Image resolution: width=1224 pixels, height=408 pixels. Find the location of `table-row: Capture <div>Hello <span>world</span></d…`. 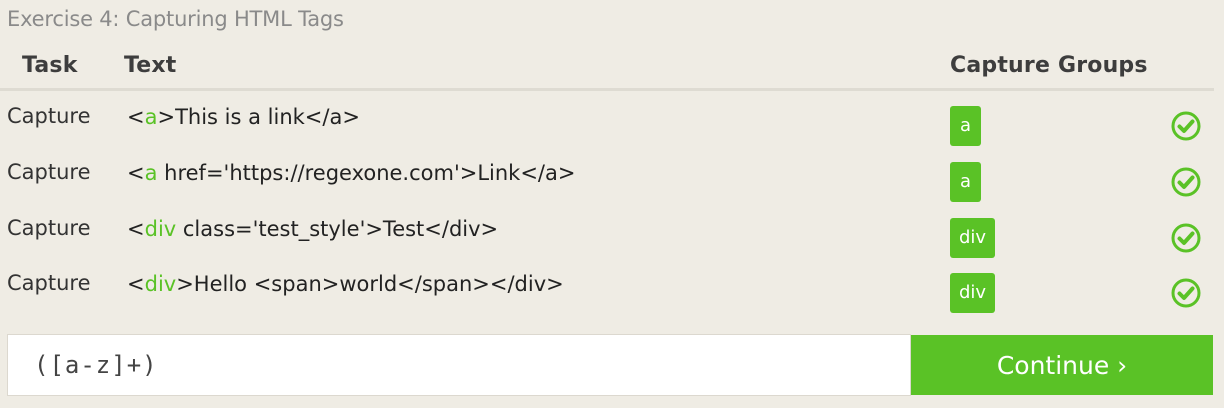

table-row: Capture <div>Hello <span>world</span></d… is located at coordinates (612, 291).